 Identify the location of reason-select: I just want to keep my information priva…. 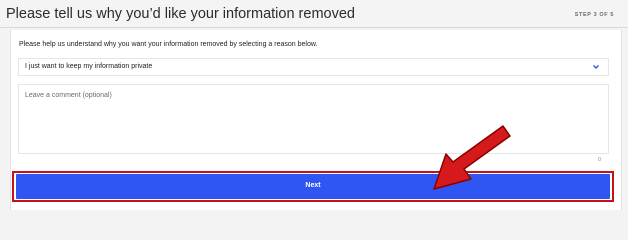
(313, 67).